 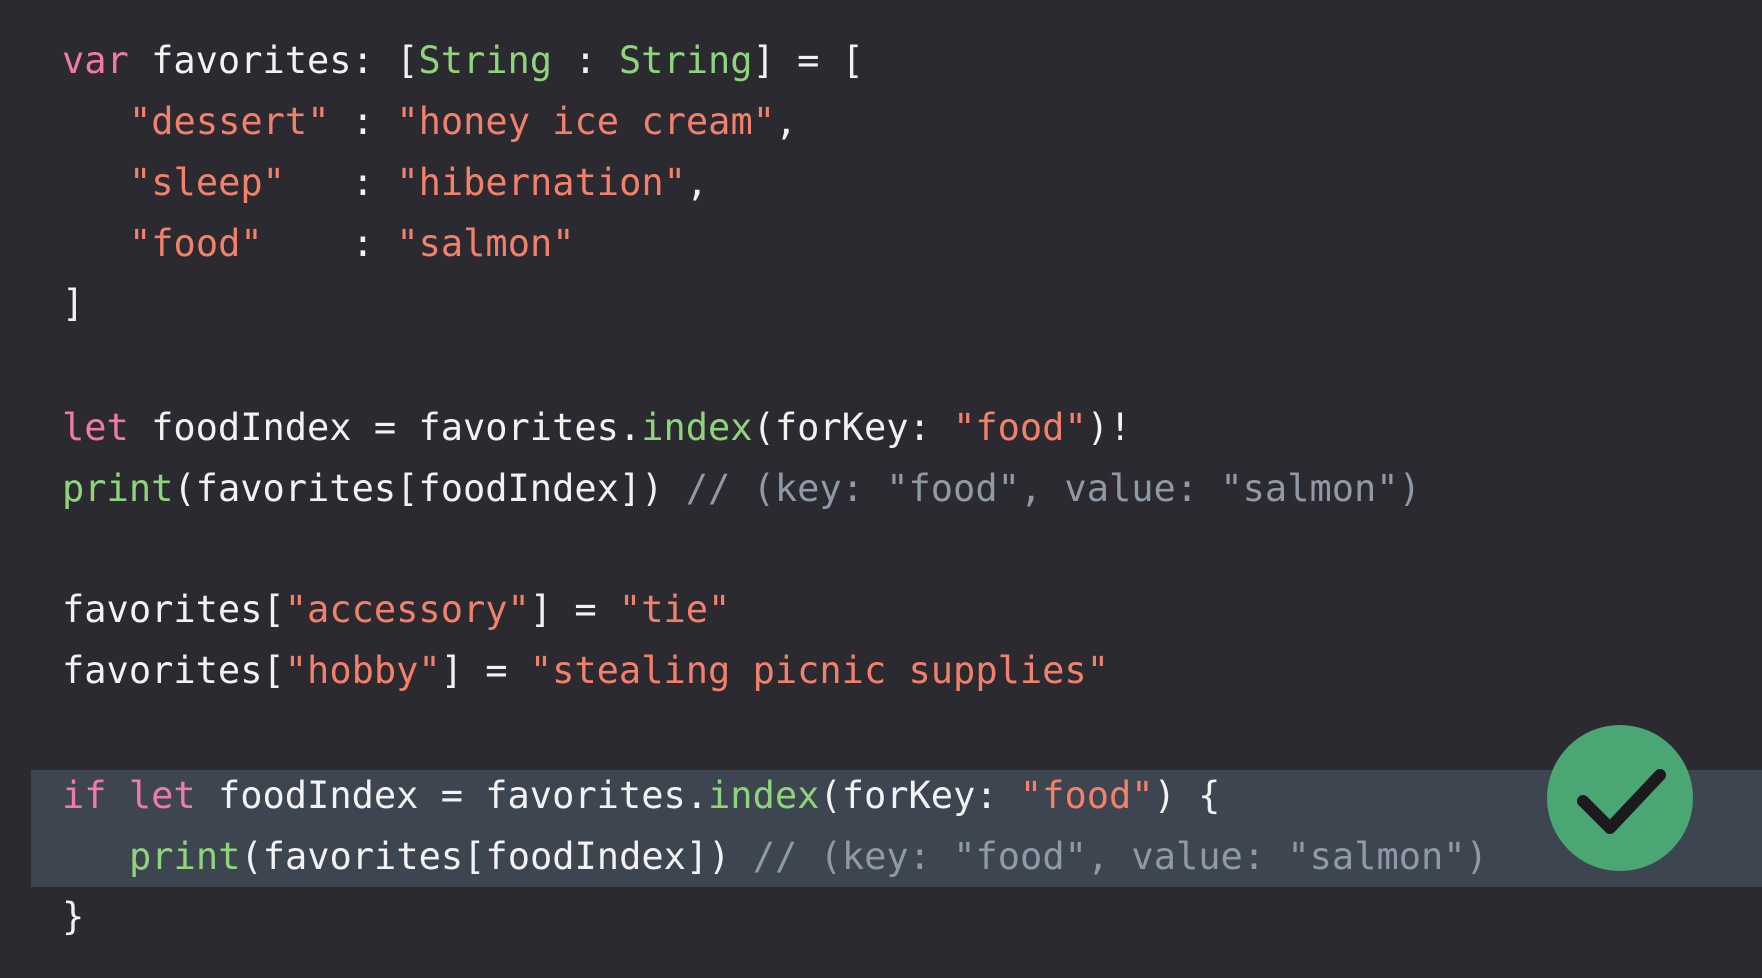 I want to click on code-text: ) {, so click(x=1187, y=795).